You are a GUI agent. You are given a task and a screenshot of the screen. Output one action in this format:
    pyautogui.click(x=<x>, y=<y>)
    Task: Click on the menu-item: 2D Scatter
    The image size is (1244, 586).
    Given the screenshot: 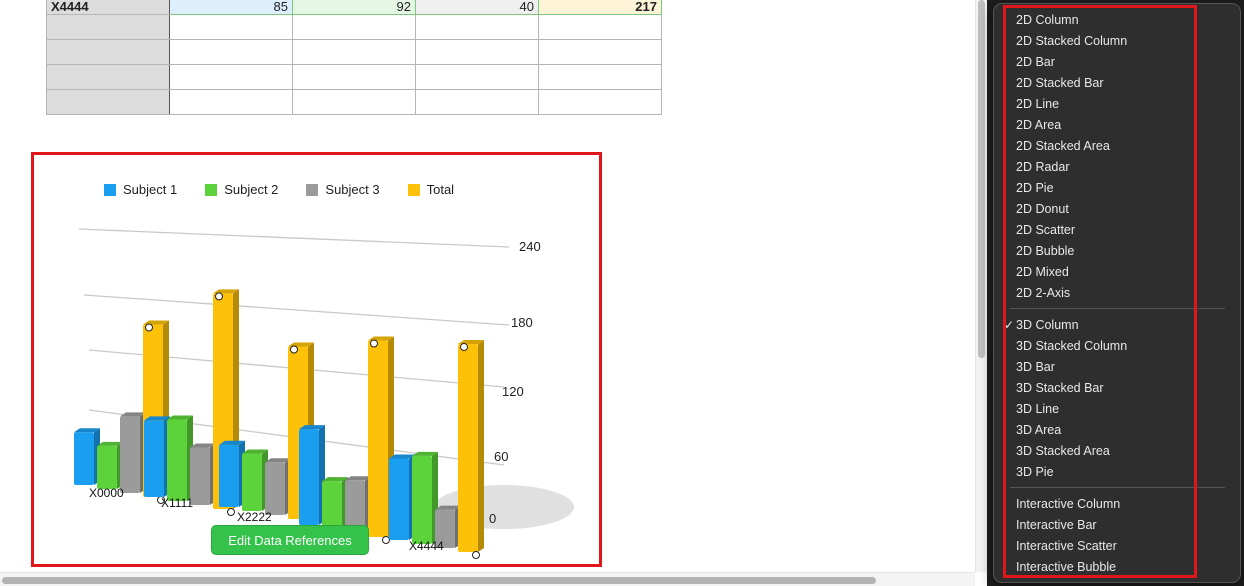 What is the action you would take?
    pyautogui.click(x=1106, y=230)
    